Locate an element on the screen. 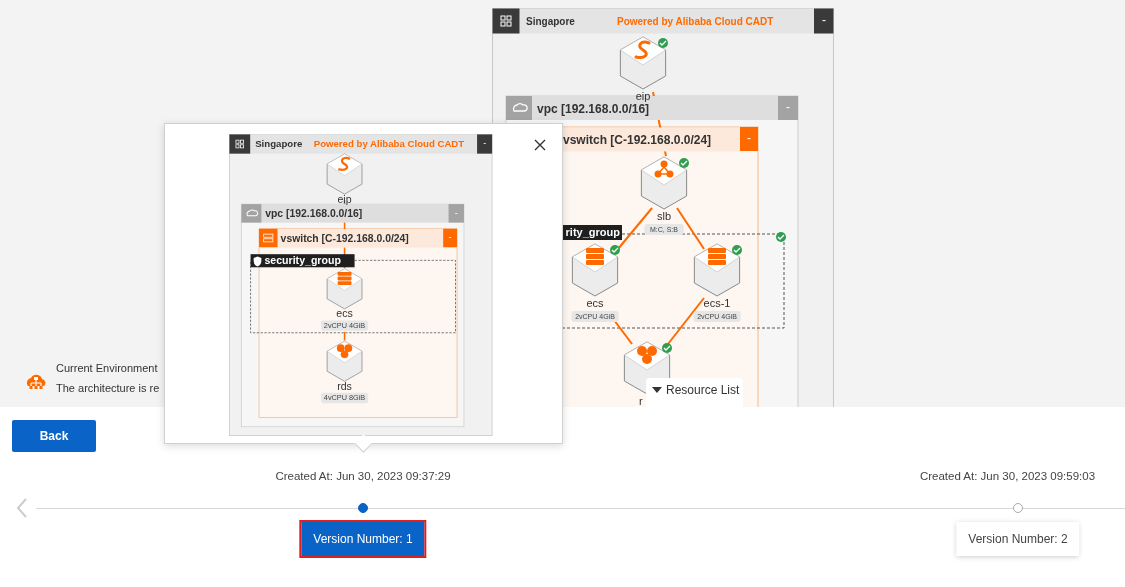 The width and height of the screenshot is (1125, 587). created-time: Created At: Jun 30, 2023 09:59:03 is located at coordinates (1007, 476).